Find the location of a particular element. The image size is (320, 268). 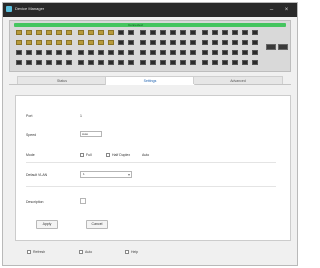

description-field is located at coordinates (83, 201).